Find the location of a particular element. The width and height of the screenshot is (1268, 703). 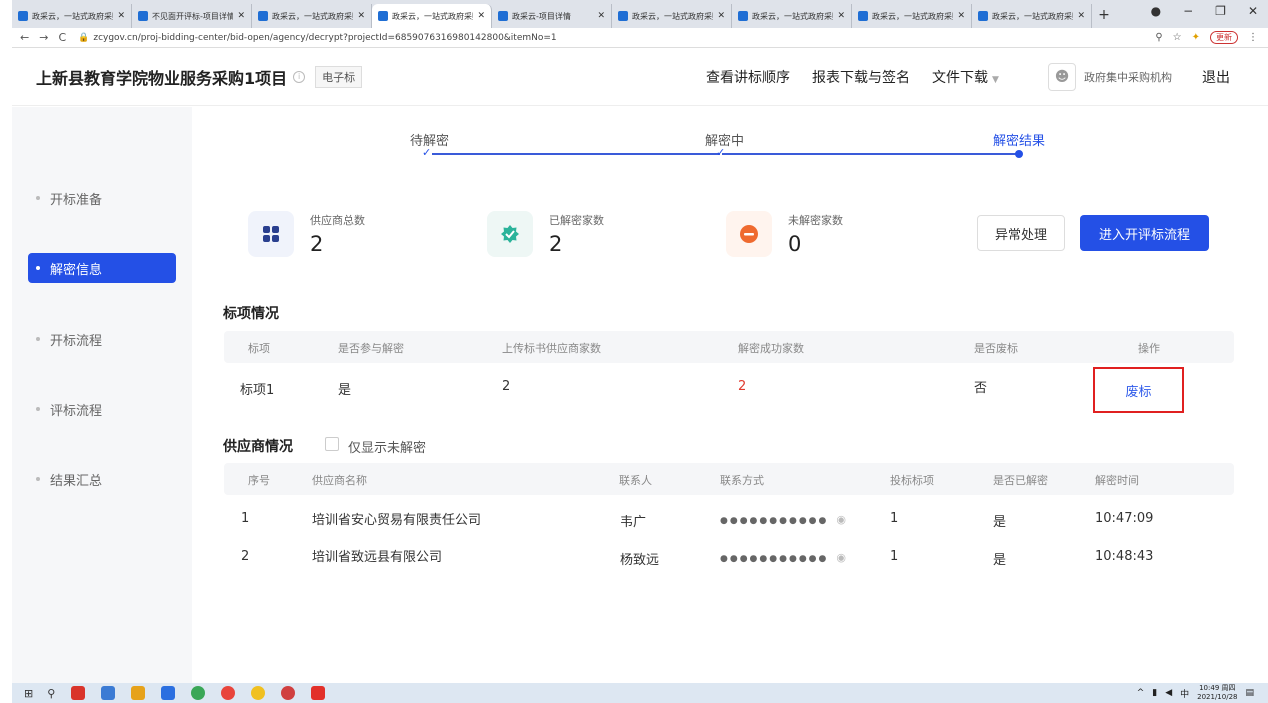

notification-icon: ▤ is located at coordinates (1249, 693).